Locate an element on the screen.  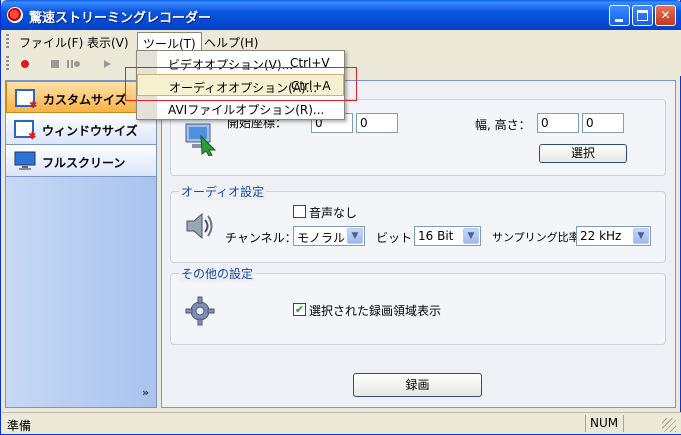
monitor-select-icon is located at coordinates (201, 139).